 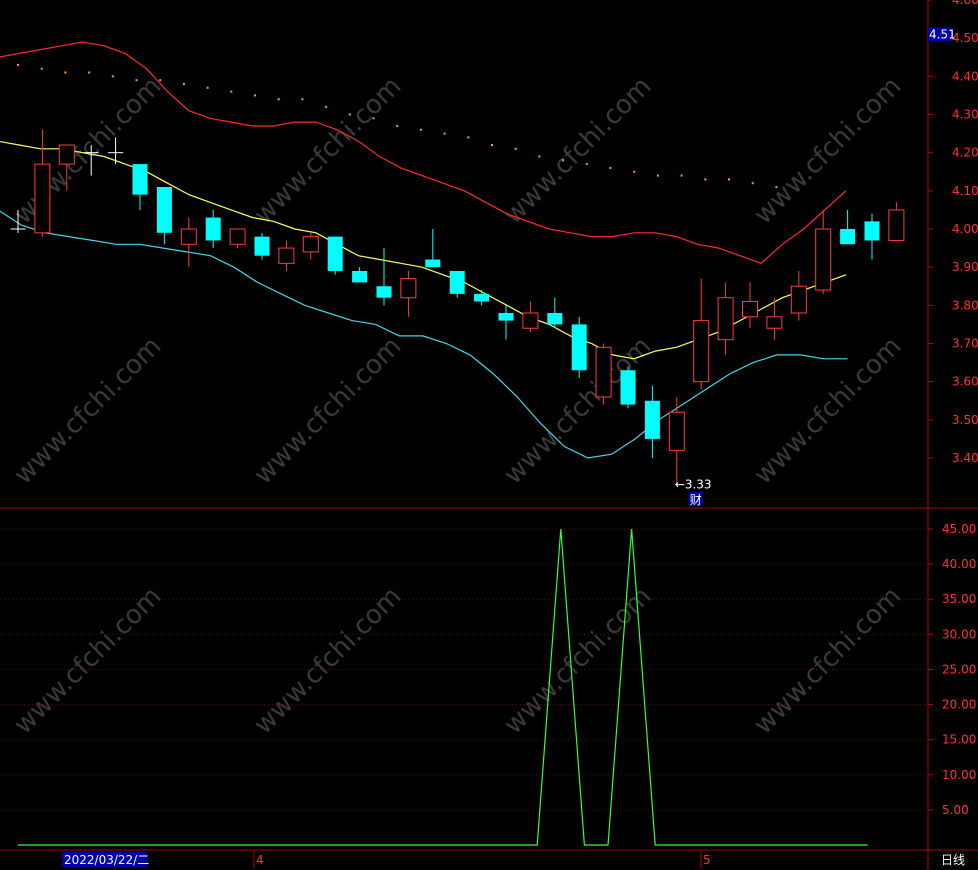 I want to click on price-tick-label: 4.20, so click(x=965, y=153).